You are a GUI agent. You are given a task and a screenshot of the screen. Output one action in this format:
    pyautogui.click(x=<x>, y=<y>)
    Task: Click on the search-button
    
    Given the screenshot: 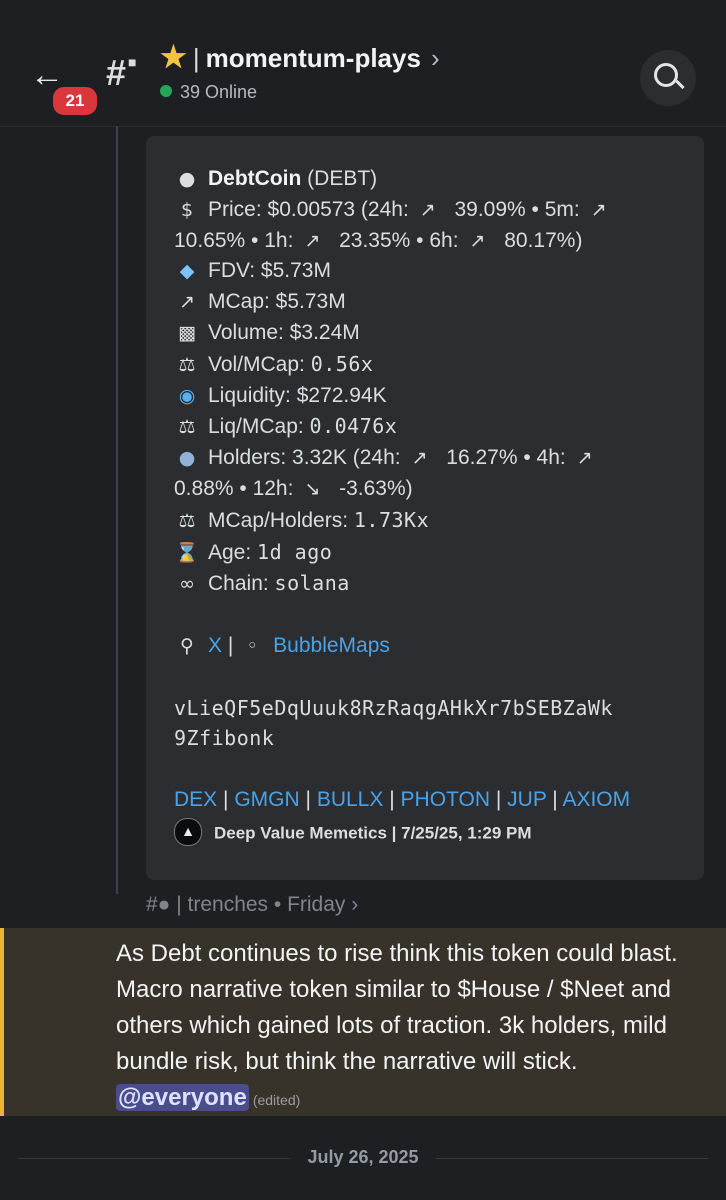 What is the action you would take?
    pyautogui.click(x=668, y=78)
    